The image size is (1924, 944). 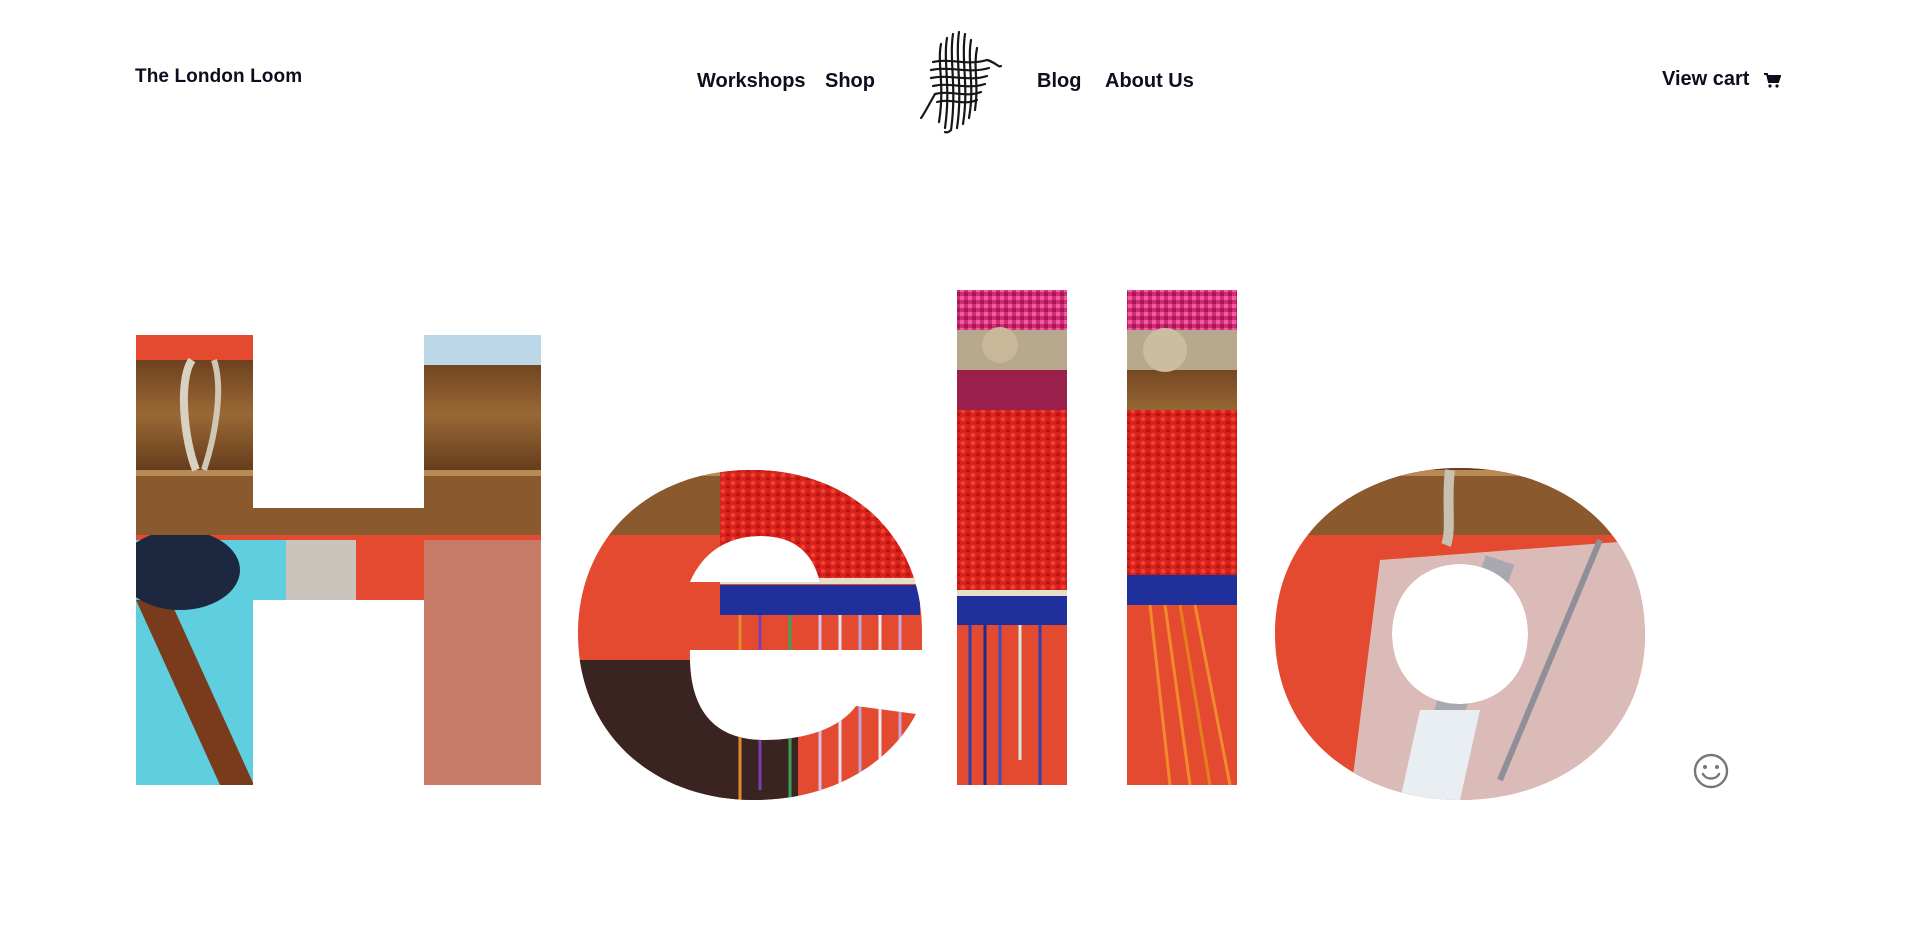 I want to click on smiley-icon, so click(x=1711, y=771).